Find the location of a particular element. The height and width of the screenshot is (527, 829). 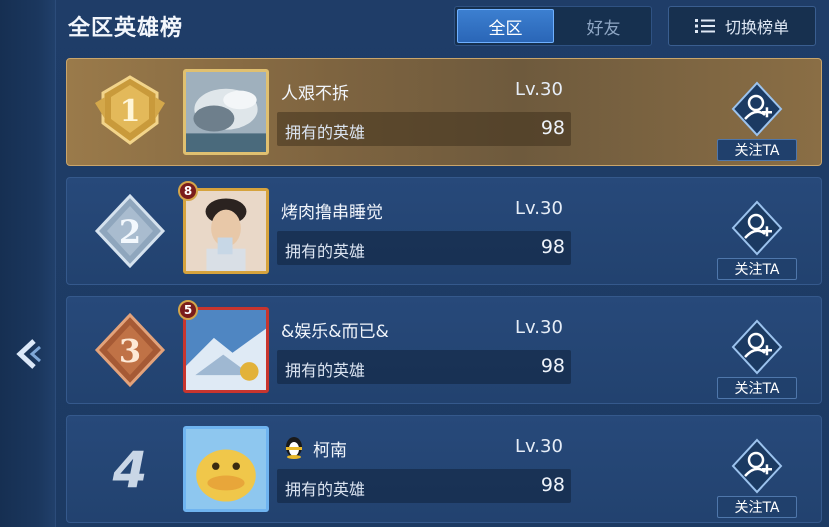

rank-3-bronze-badge: 3 is located at coordinates (130, 350).